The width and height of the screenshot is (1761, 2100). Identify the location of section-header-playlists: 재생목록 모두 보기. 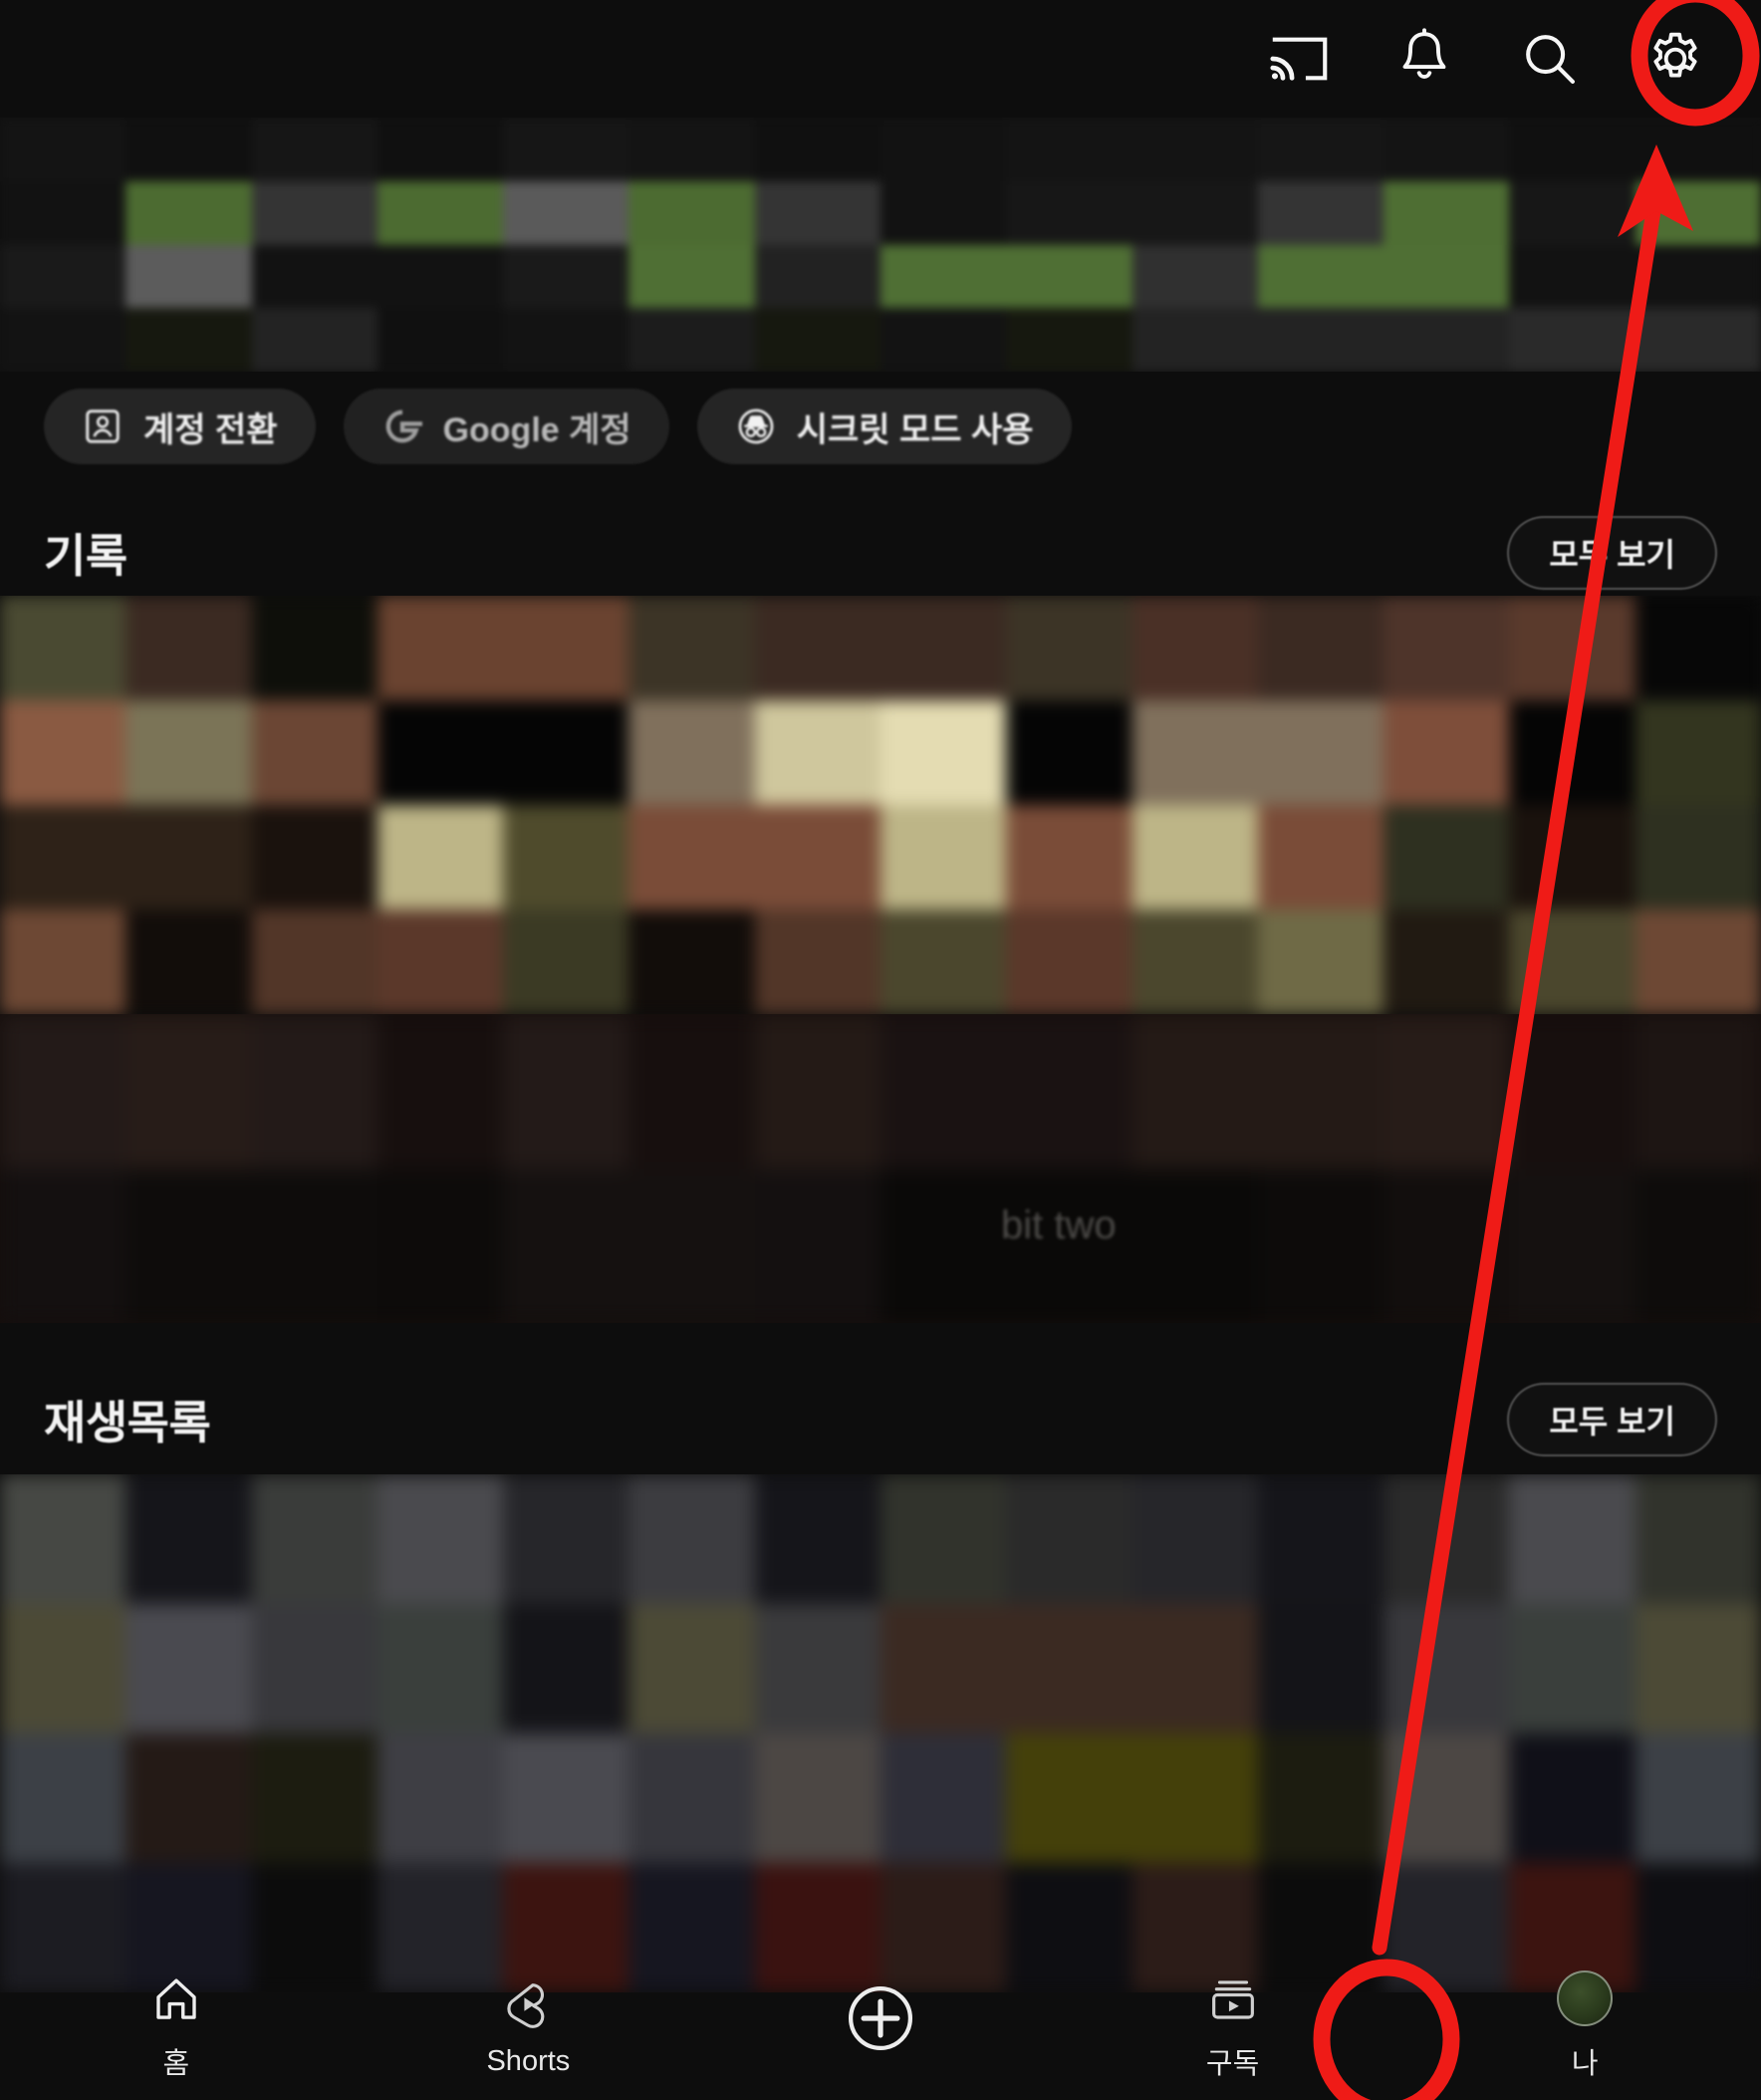
(880, 1419).